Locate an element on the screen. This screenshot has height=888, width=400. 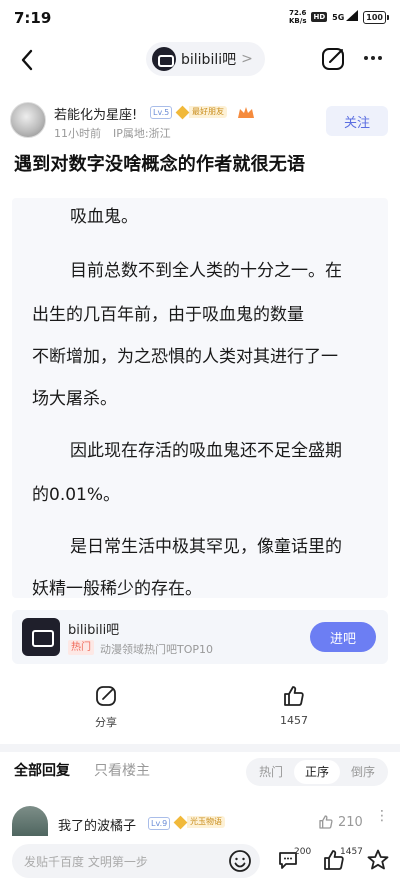
reply-like-button: 210 is located at coordinates (340, 822).